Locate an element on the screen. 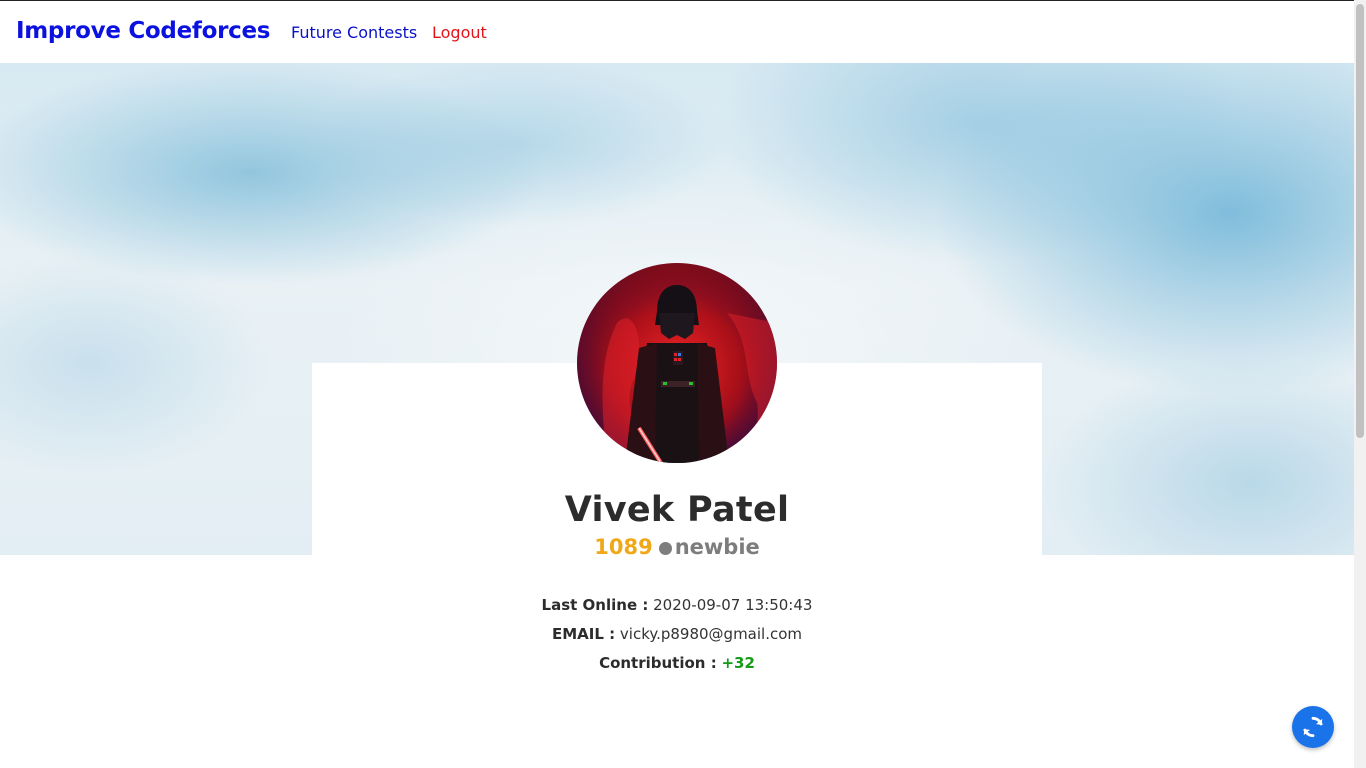 The width and height of the screenshot is (1366, 768). darth-vader-avatar-icon is located at coordinates (677, 363).